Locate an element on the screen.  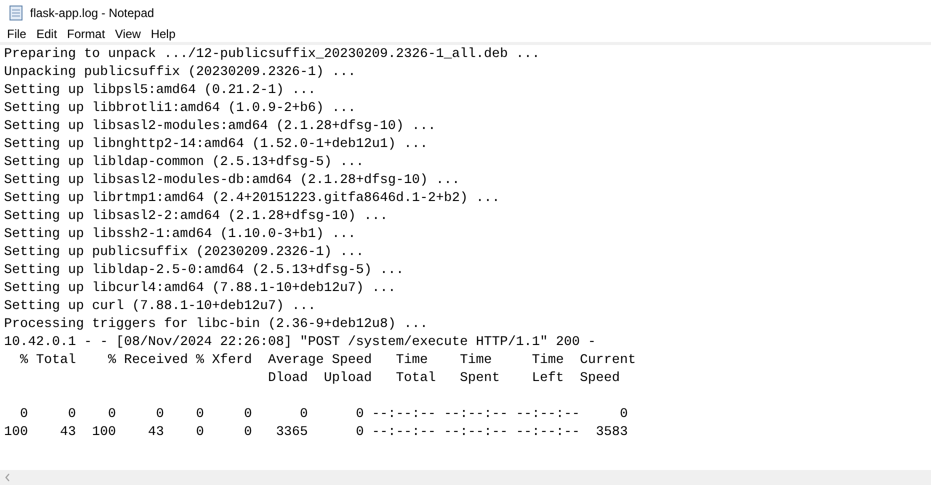
notepad-icon is located at coordinates (16, 12).